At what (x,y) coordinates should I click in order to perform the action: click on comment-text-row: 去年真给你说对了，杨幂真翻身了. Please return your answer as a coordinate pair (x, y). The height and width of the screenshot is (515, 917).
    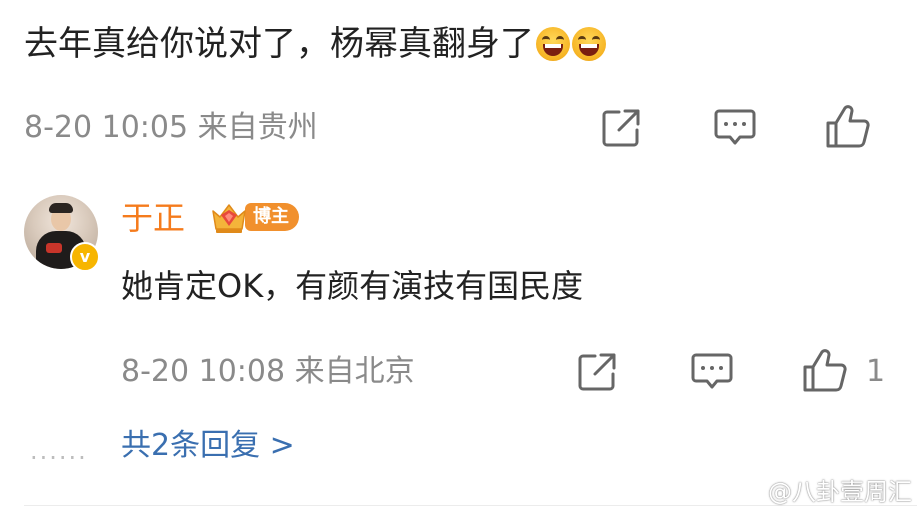
    Looking at the image, I should click on (315, 44).